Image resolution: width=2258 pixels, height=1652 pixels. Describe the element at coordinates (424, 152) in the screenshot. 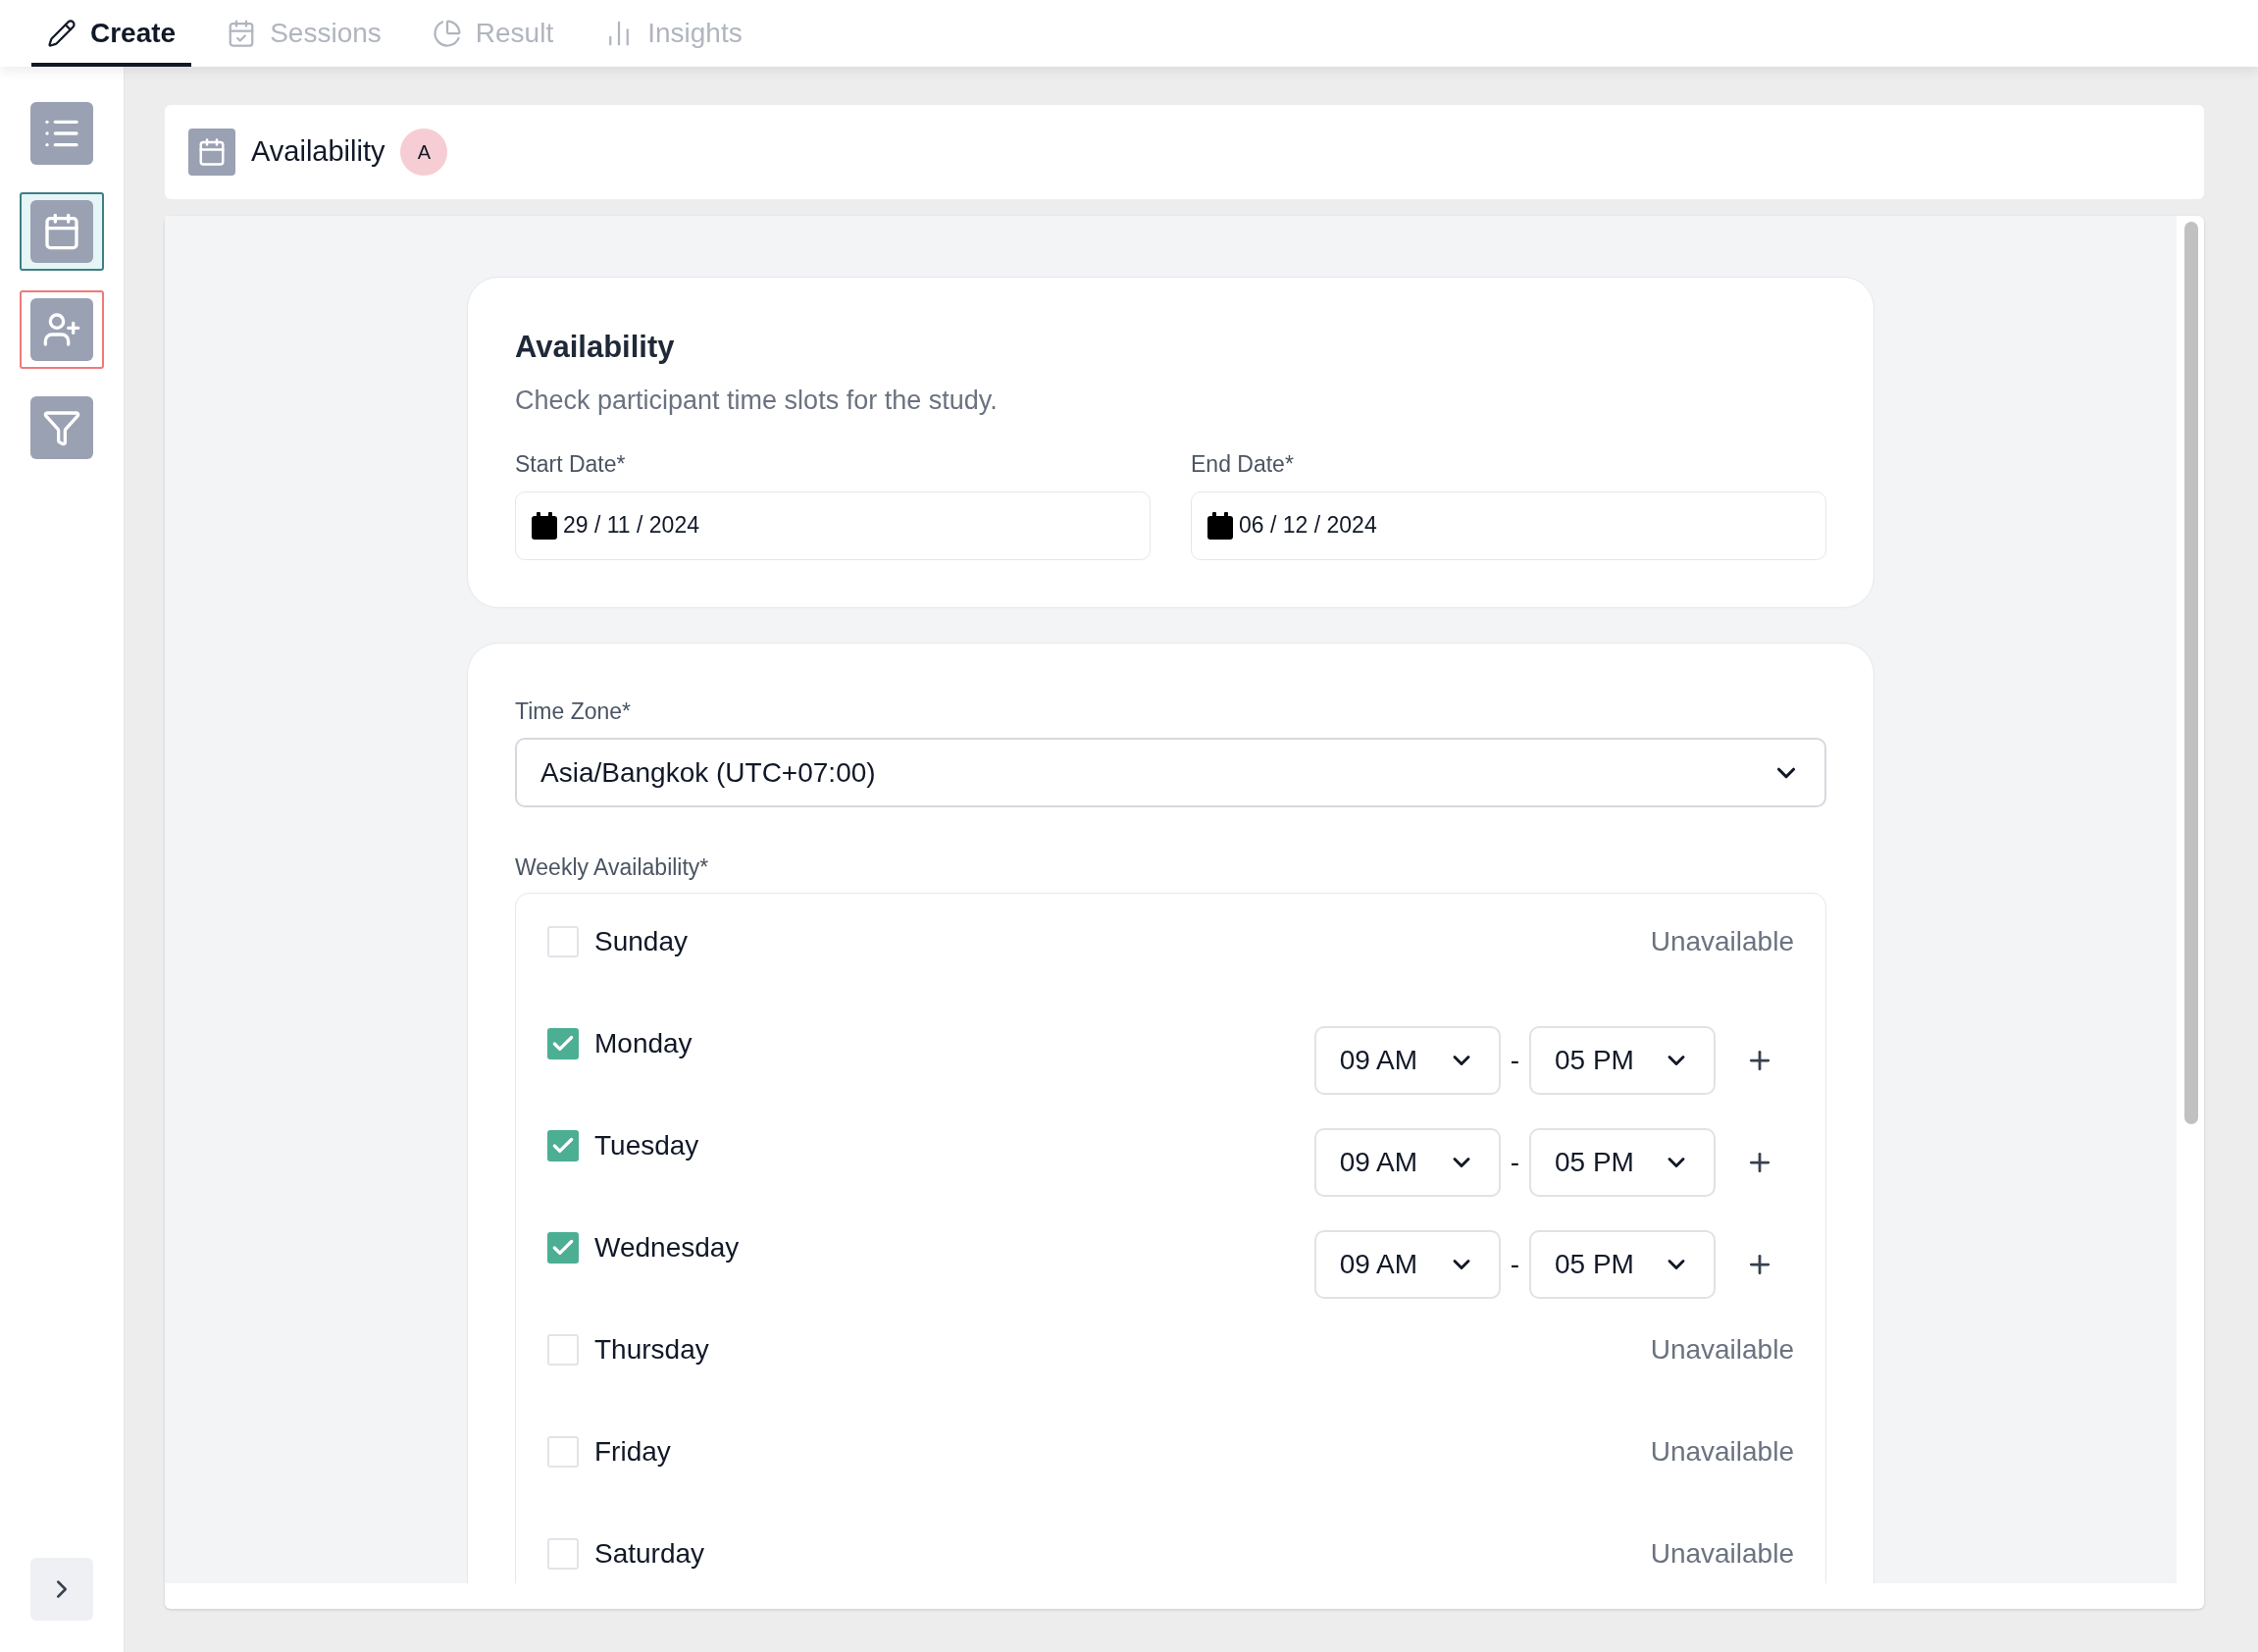

I see `avatar-badge: A` at that location.